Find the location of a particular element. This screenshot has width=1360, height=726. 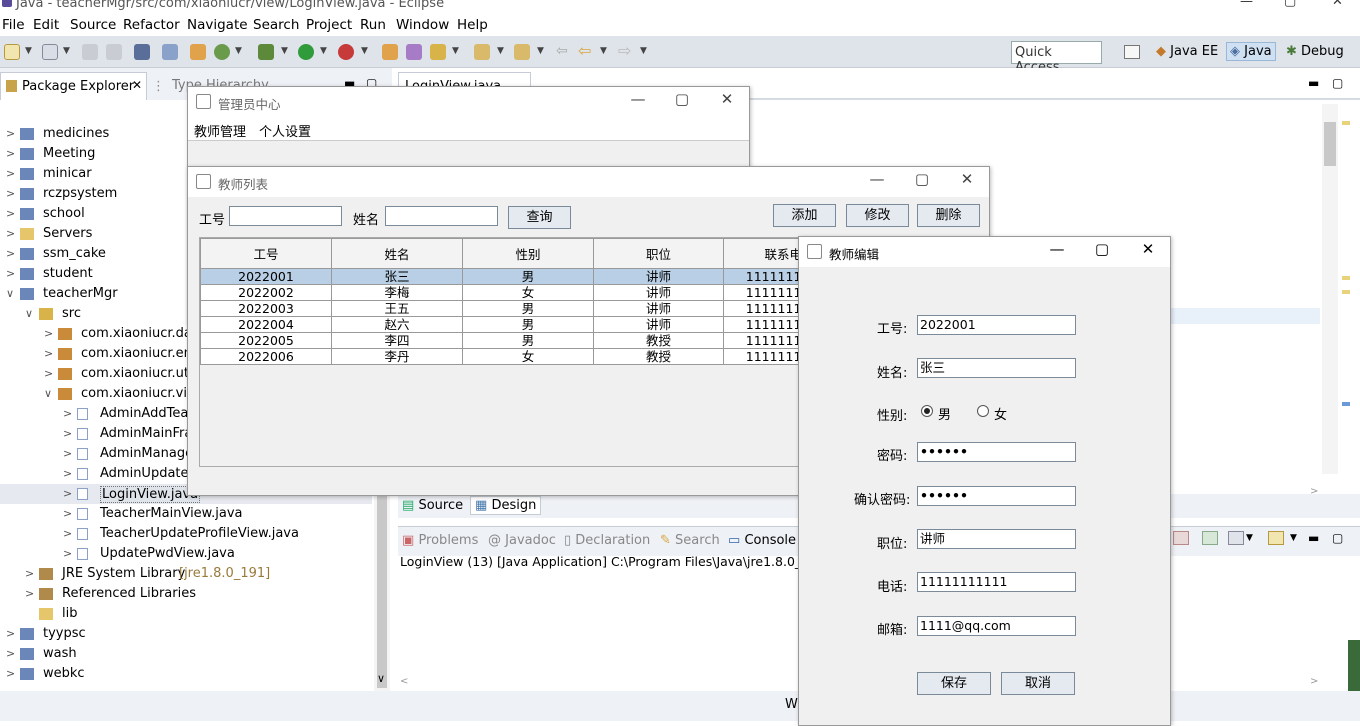

female-radio is located at coordinates (983, 411).